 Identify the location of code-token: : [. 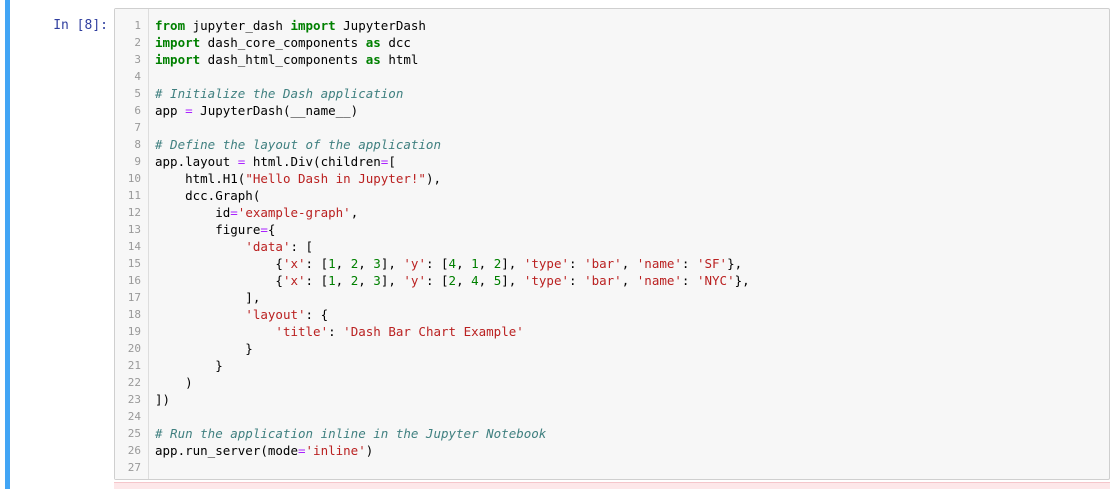
(317, 280).